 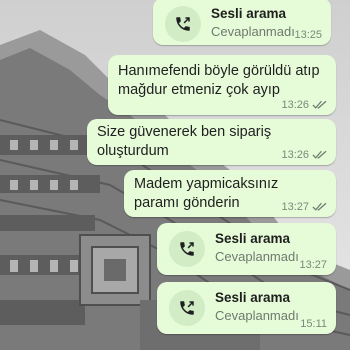 I want to click on message-meta: 13:25, so click(x=308, y=35).